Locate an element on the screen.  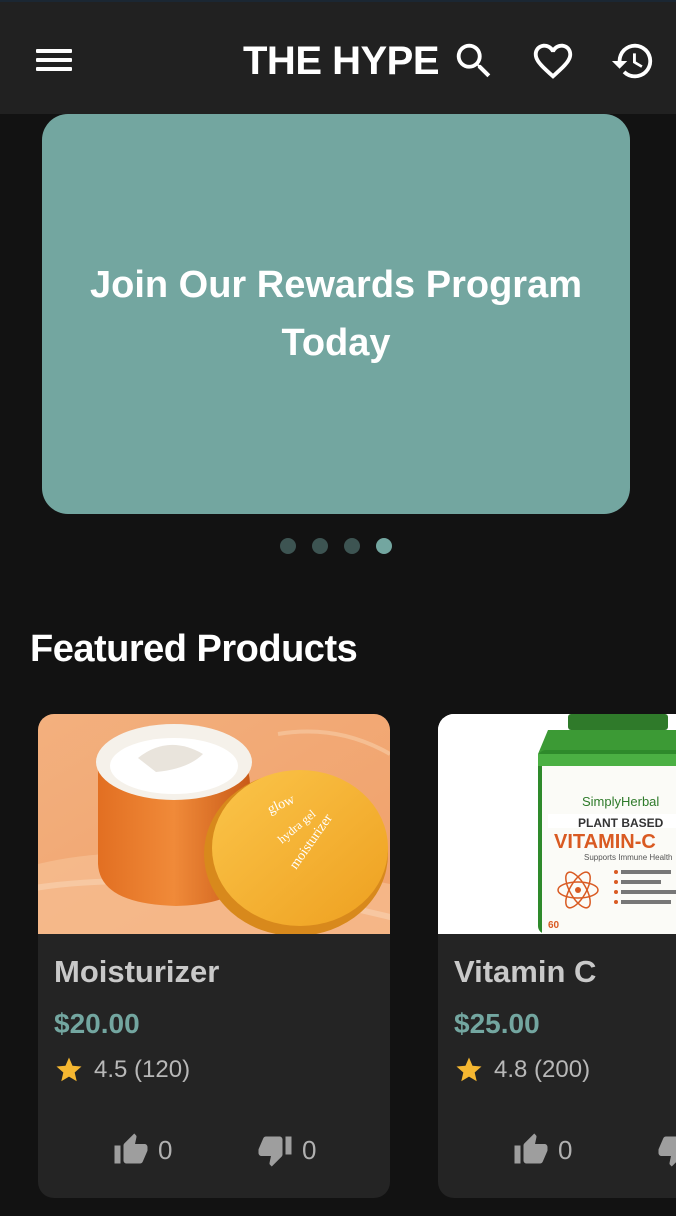
menu-icon is located at coordinates (54, 60).